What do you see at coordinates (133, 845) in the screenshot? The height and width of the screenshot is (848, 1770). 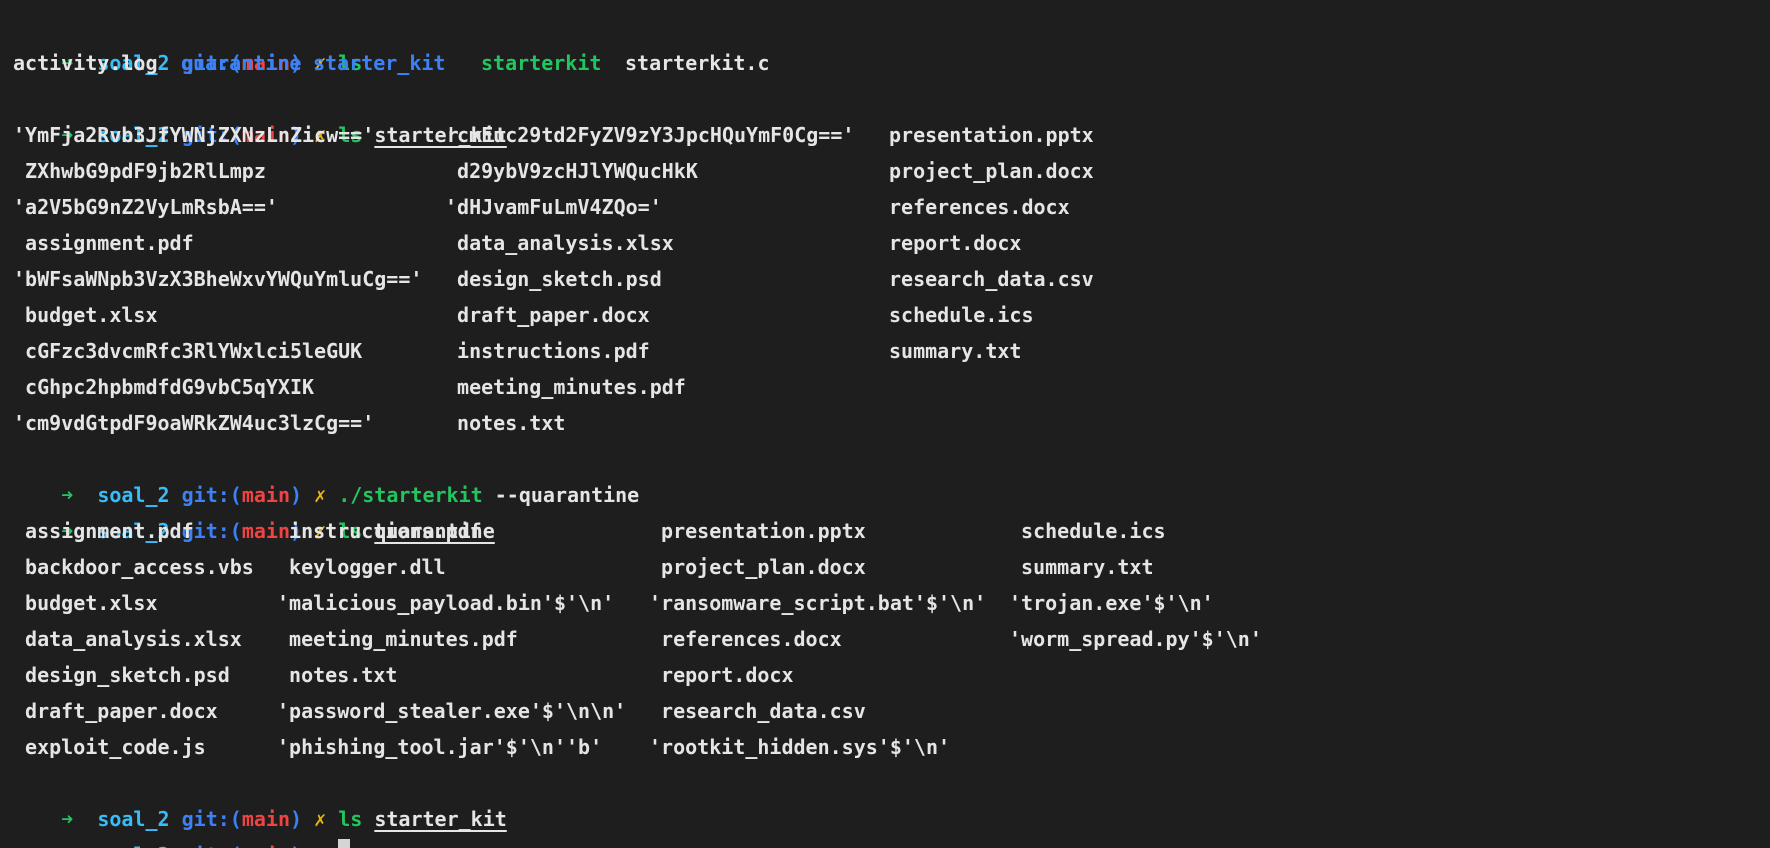 I see `prompt-directory: soal_2` at bounding box center [133, 845].